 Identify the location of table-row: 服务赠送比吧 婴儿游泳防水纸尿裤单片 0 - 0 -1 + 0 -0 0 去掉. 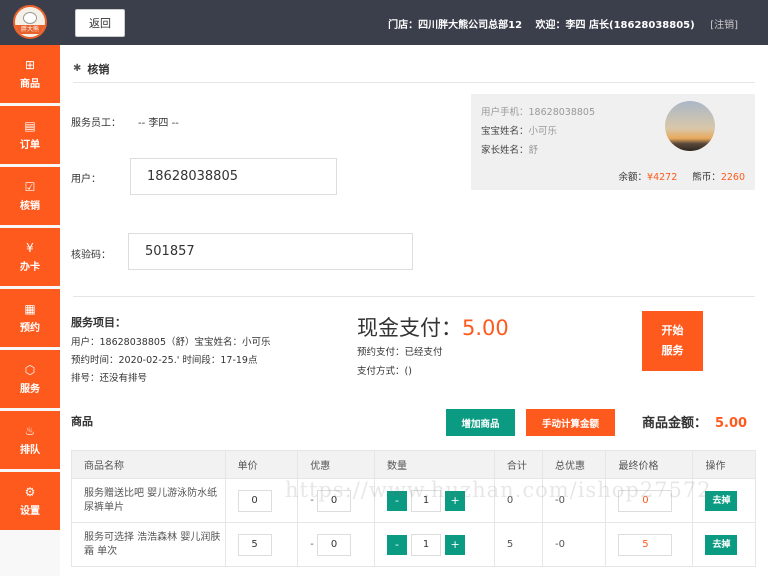
(413, 500).